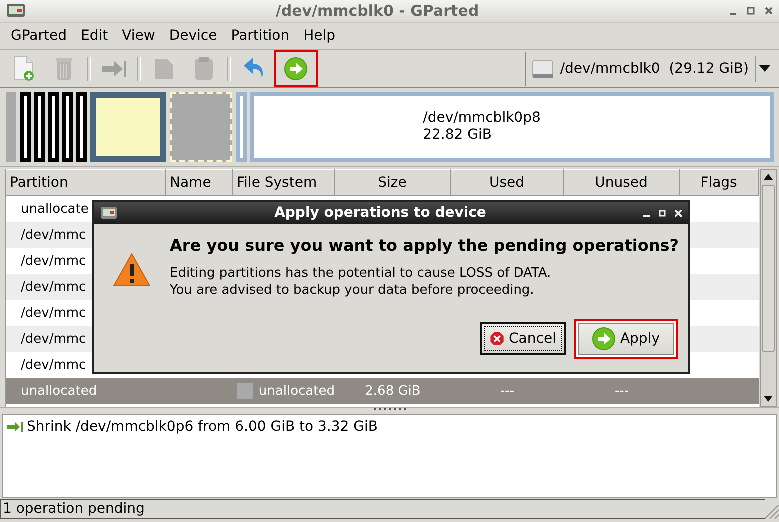 This screenshot has height=522, width=779. I want to click on table-cell: 2.68 GiB, so click(393, 391).